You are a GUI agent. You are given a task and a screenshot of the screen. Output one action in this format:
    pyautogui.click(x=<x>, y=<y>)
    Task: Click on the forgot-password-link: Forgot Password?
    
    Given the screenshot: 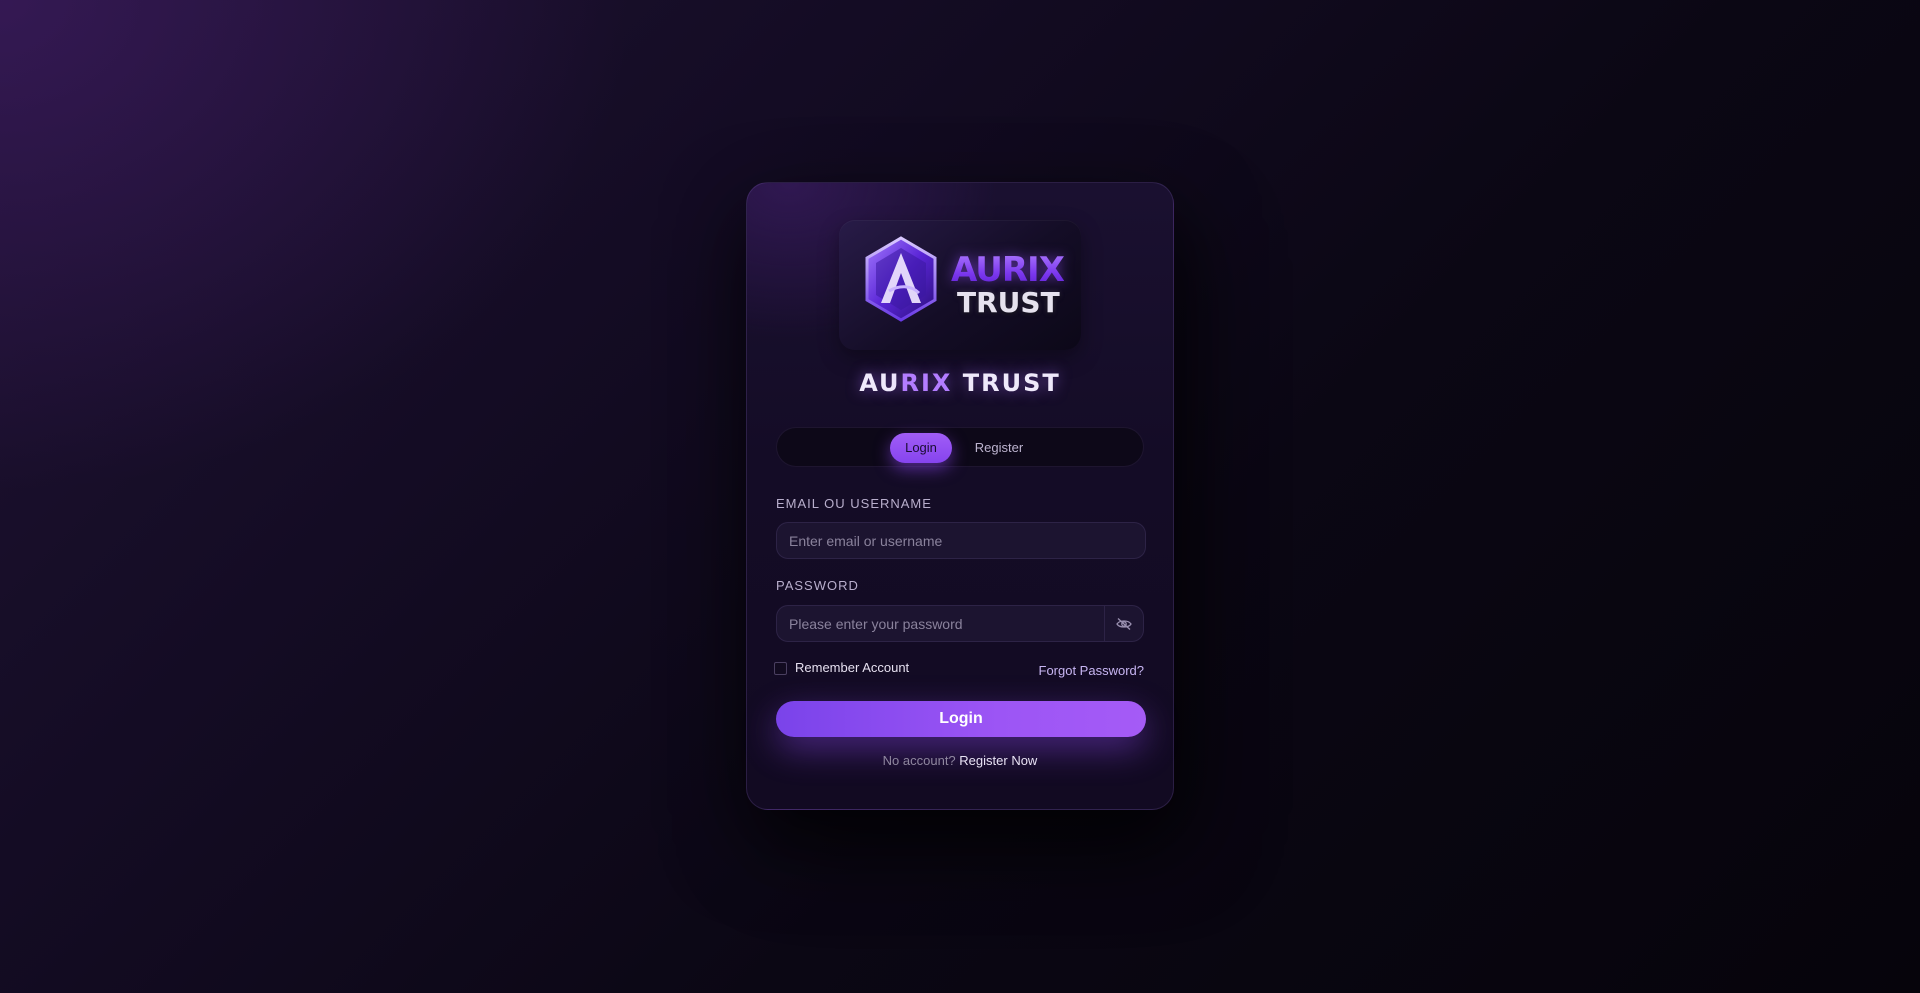 What is the action you would take?
    pyautogui.click(x=1092, y=670)
    